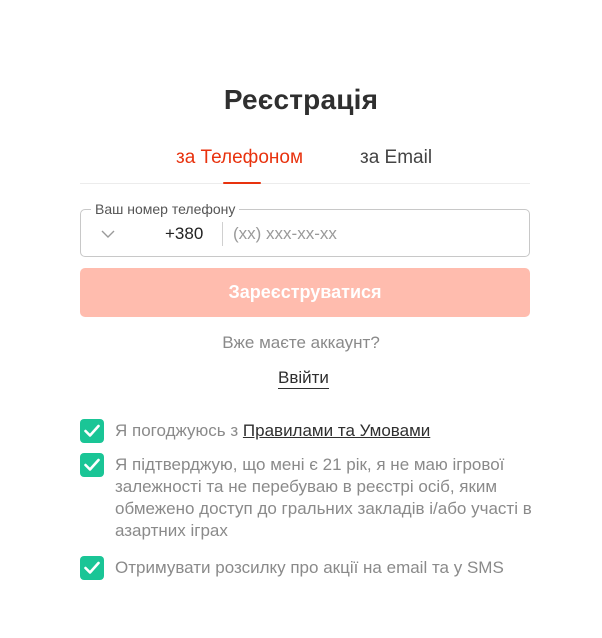  What do you see at coordinates (239, 158) in the screenshot?
I see `tab-phone: за Телефоном` at bounding box center [239, 158].